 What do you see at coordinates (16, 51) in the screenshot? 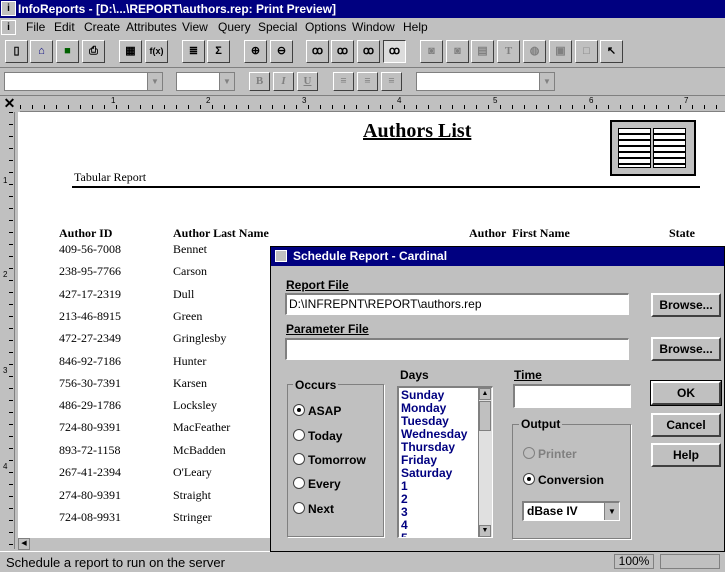
I see `new-file-icon: ▯` at bounding box center [16, 51].